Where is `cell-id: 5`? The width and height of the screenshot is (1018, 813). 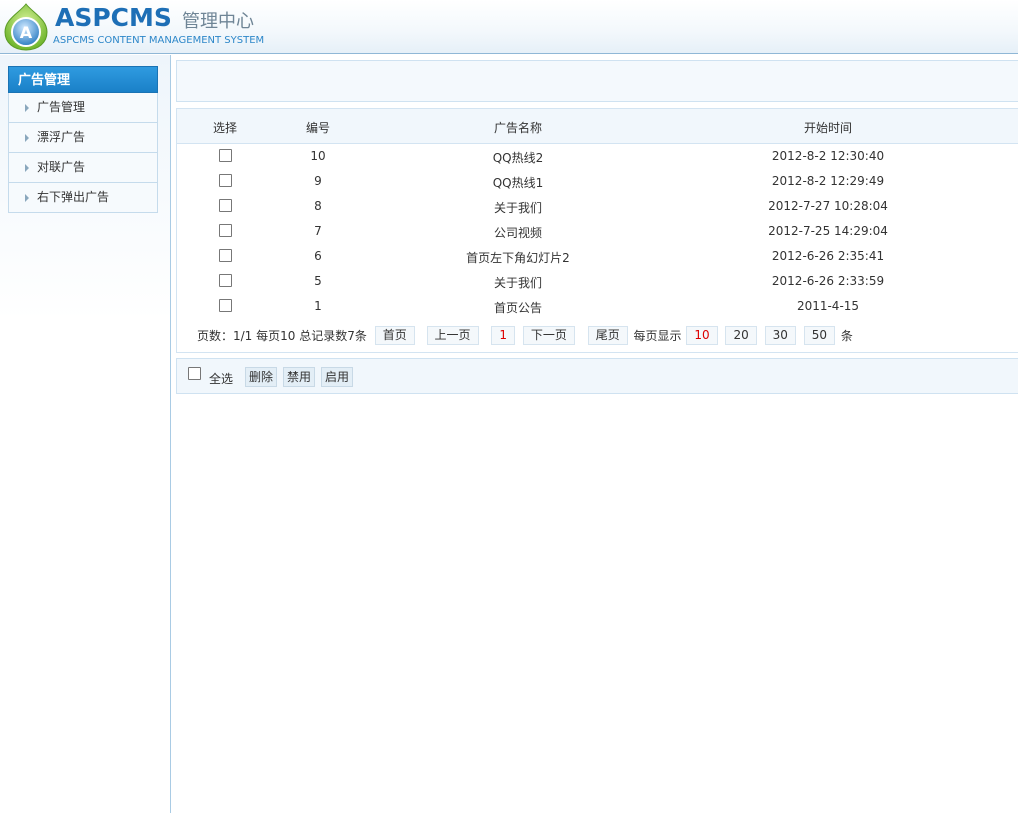 cell-id: 5 is located at coordinates (318, 281).